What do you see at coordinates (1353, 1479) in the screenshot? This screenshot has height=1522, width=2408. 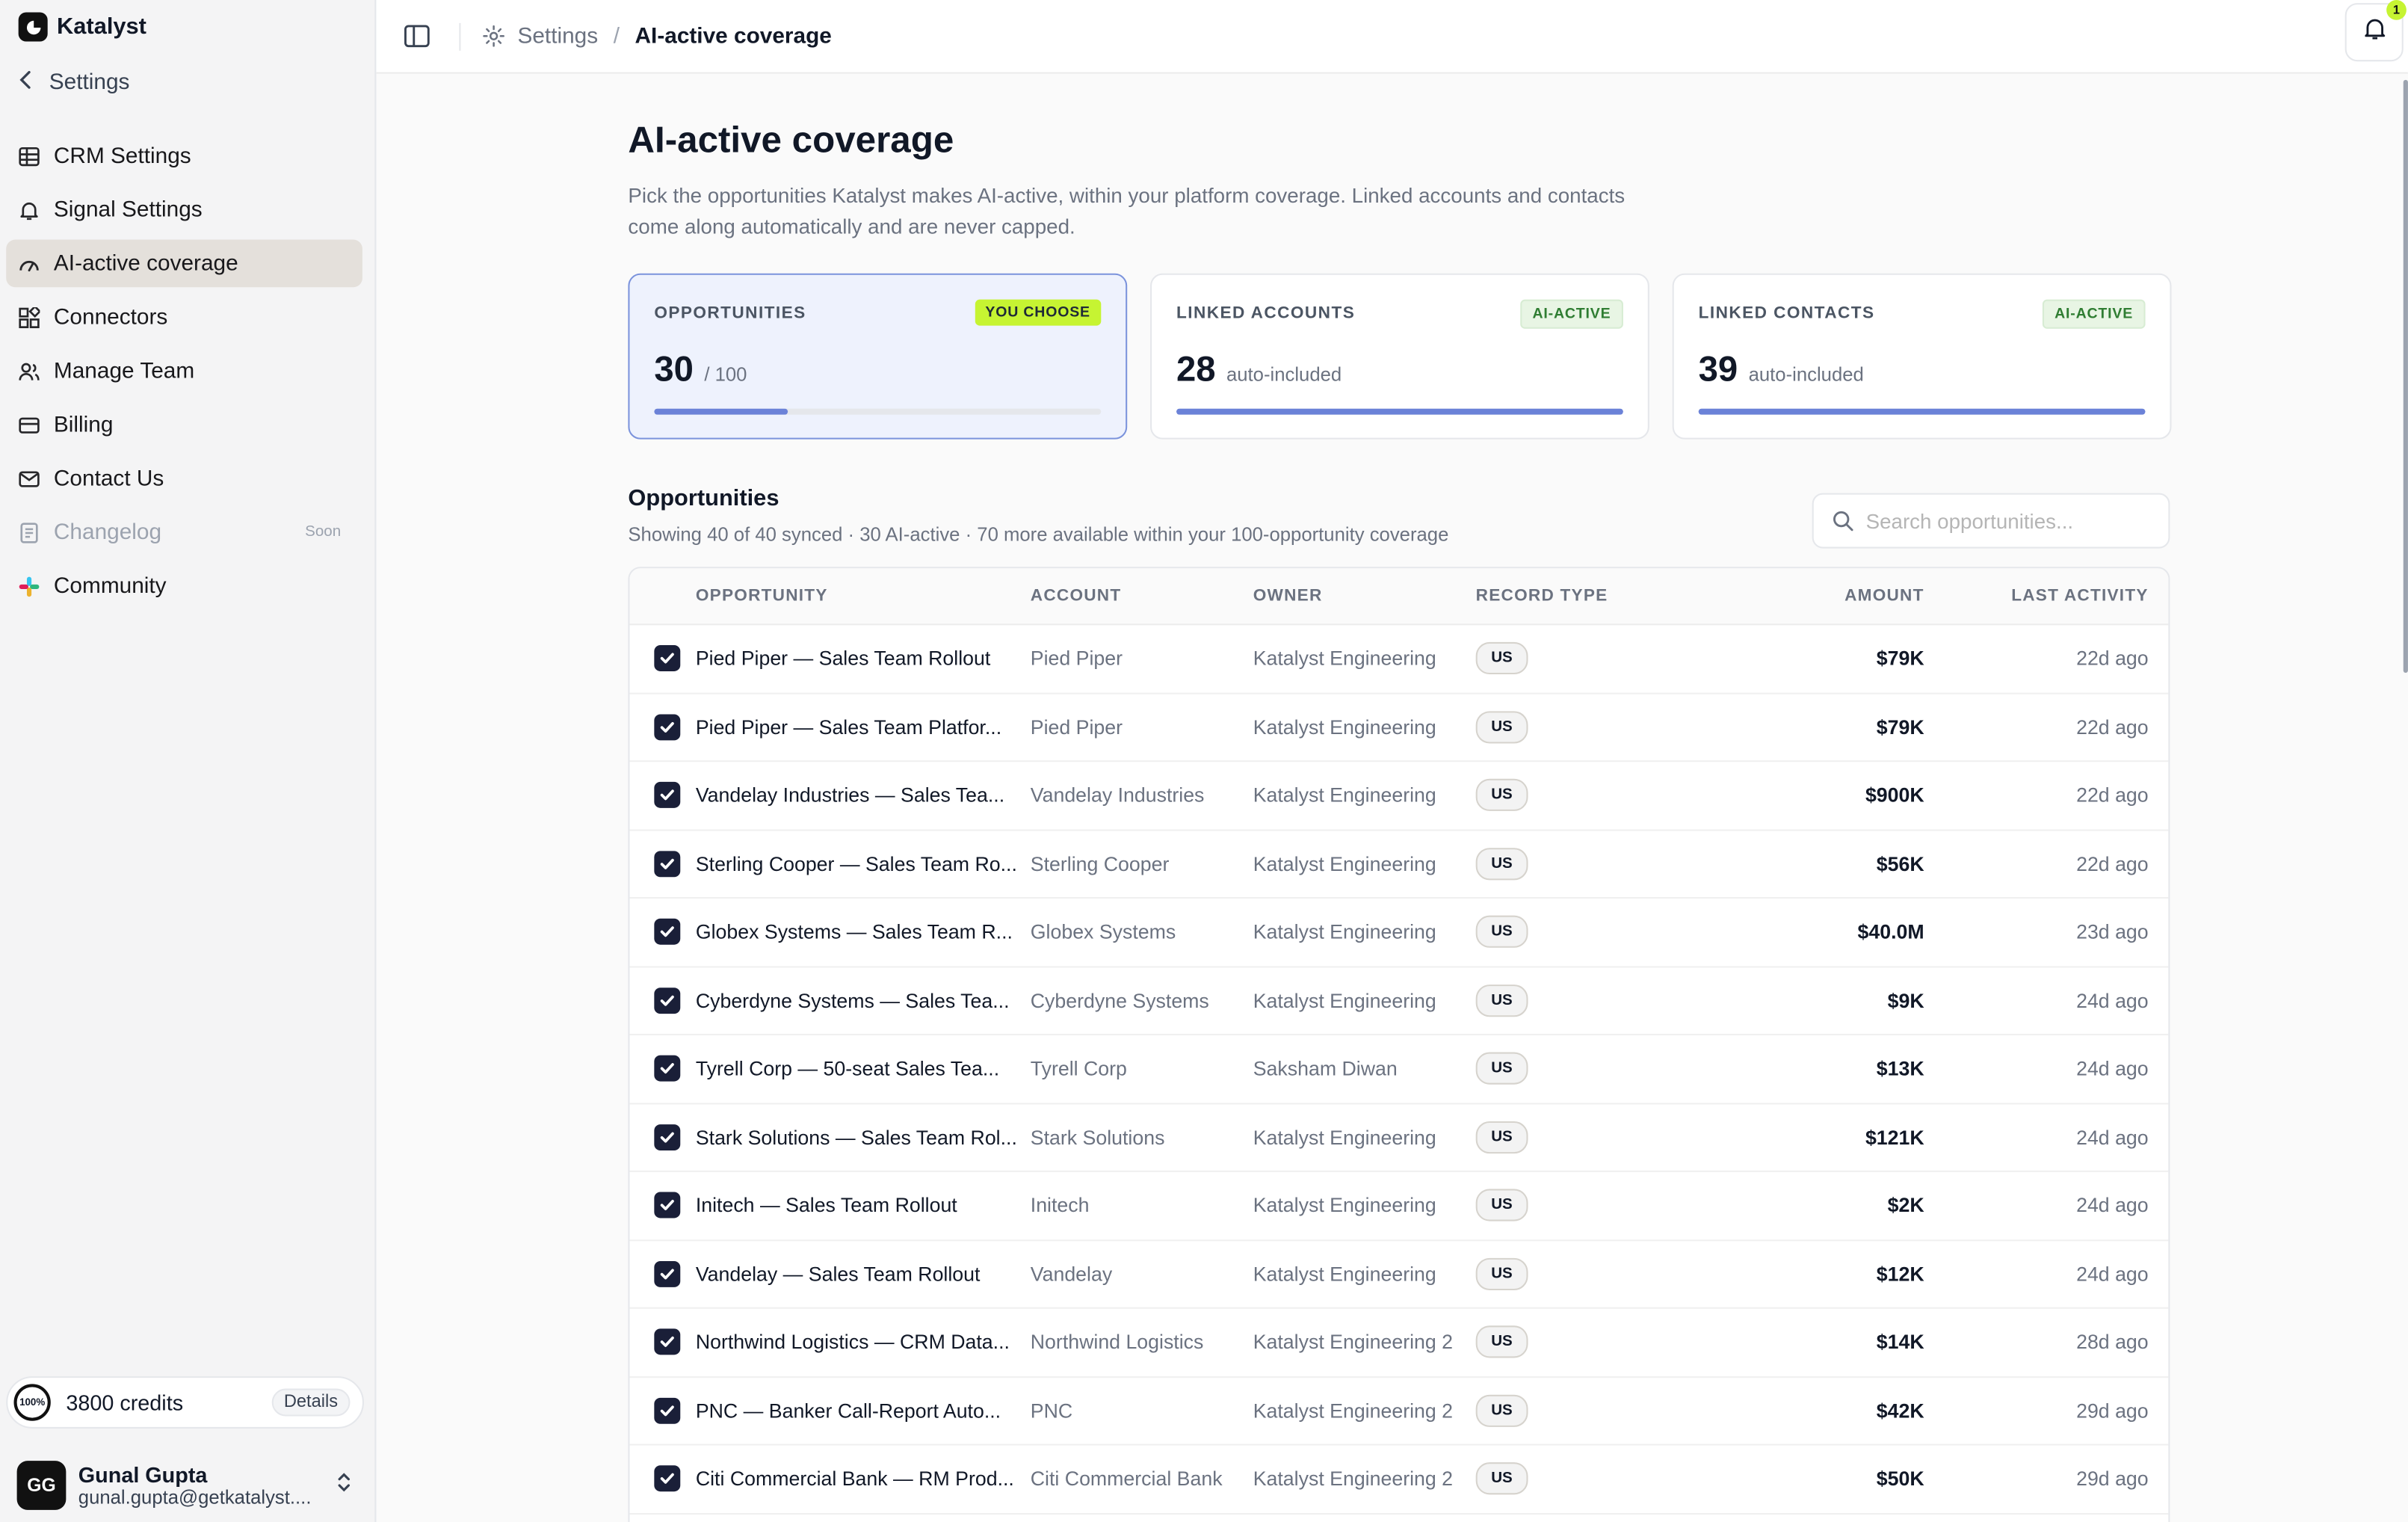 I see `cell-owner: Katalyst Engineering 2` at bounding box center [1353, 1479].